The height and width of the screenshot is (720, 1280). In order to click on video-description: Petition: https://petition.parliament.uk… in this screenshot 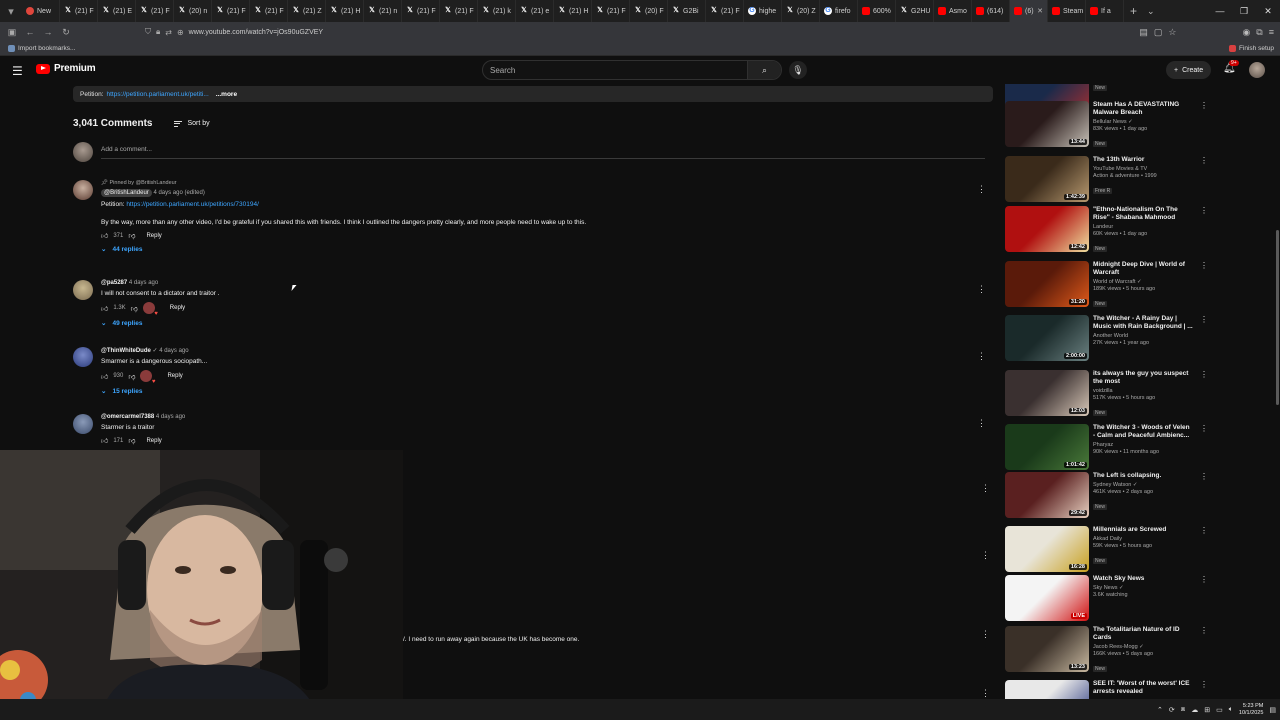, I will do `click(533, 94)`.